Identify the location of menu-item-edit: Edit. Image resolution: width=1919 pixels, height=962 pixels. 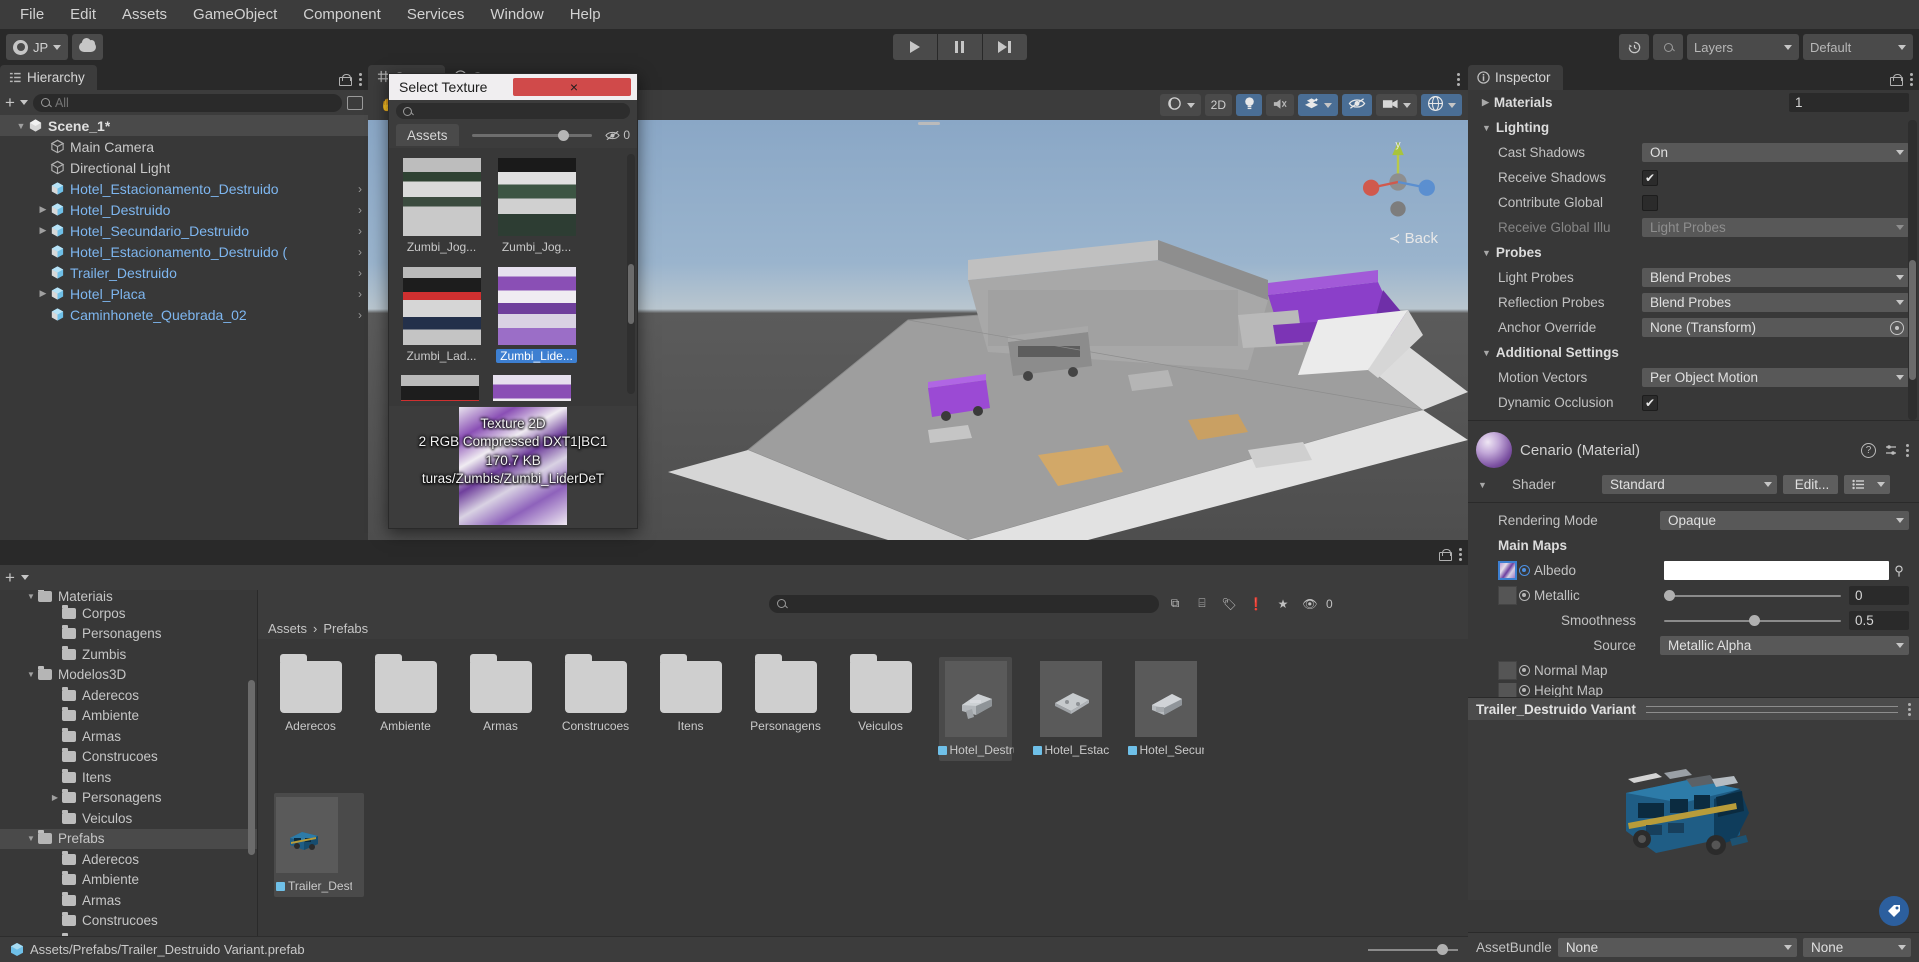
(83, 14).